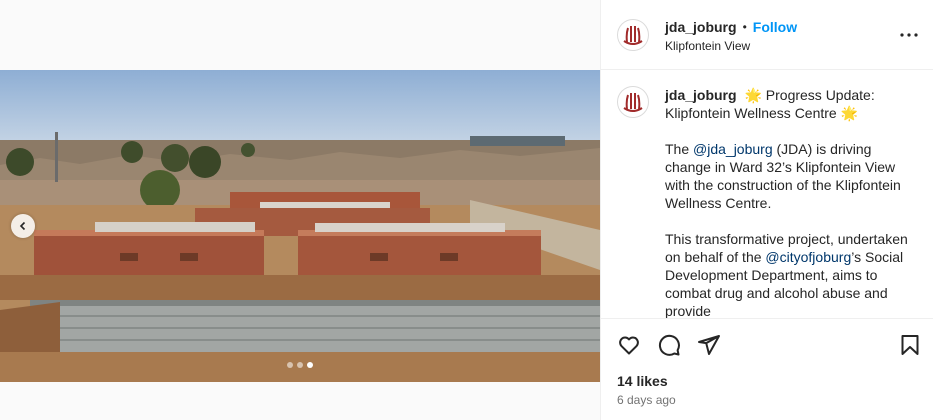  Describe the element at coordinates (767, 369) in the screenshot. I see `post-actions: 14 likes 6 days ago` at that location.